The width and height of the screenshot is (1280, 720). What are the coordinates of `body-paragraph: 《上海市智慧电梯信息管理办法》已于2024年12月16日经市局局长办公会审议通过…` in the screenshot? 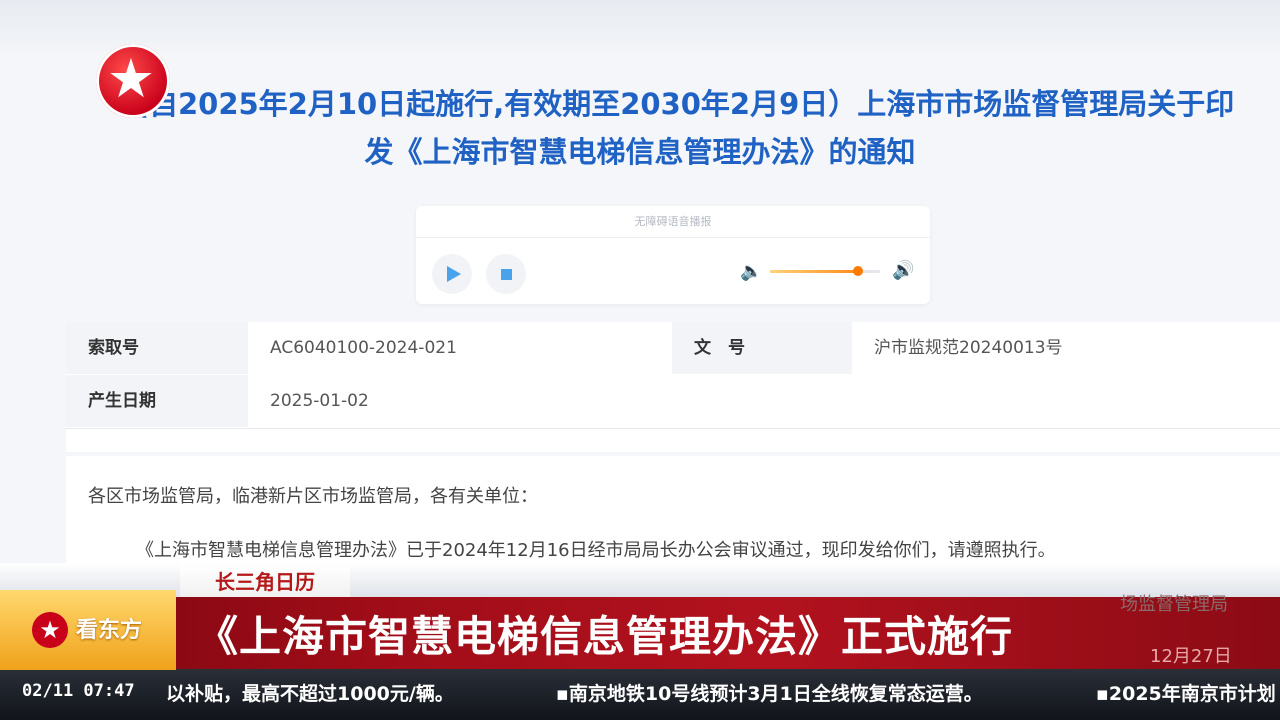 It's located at (596, 550).